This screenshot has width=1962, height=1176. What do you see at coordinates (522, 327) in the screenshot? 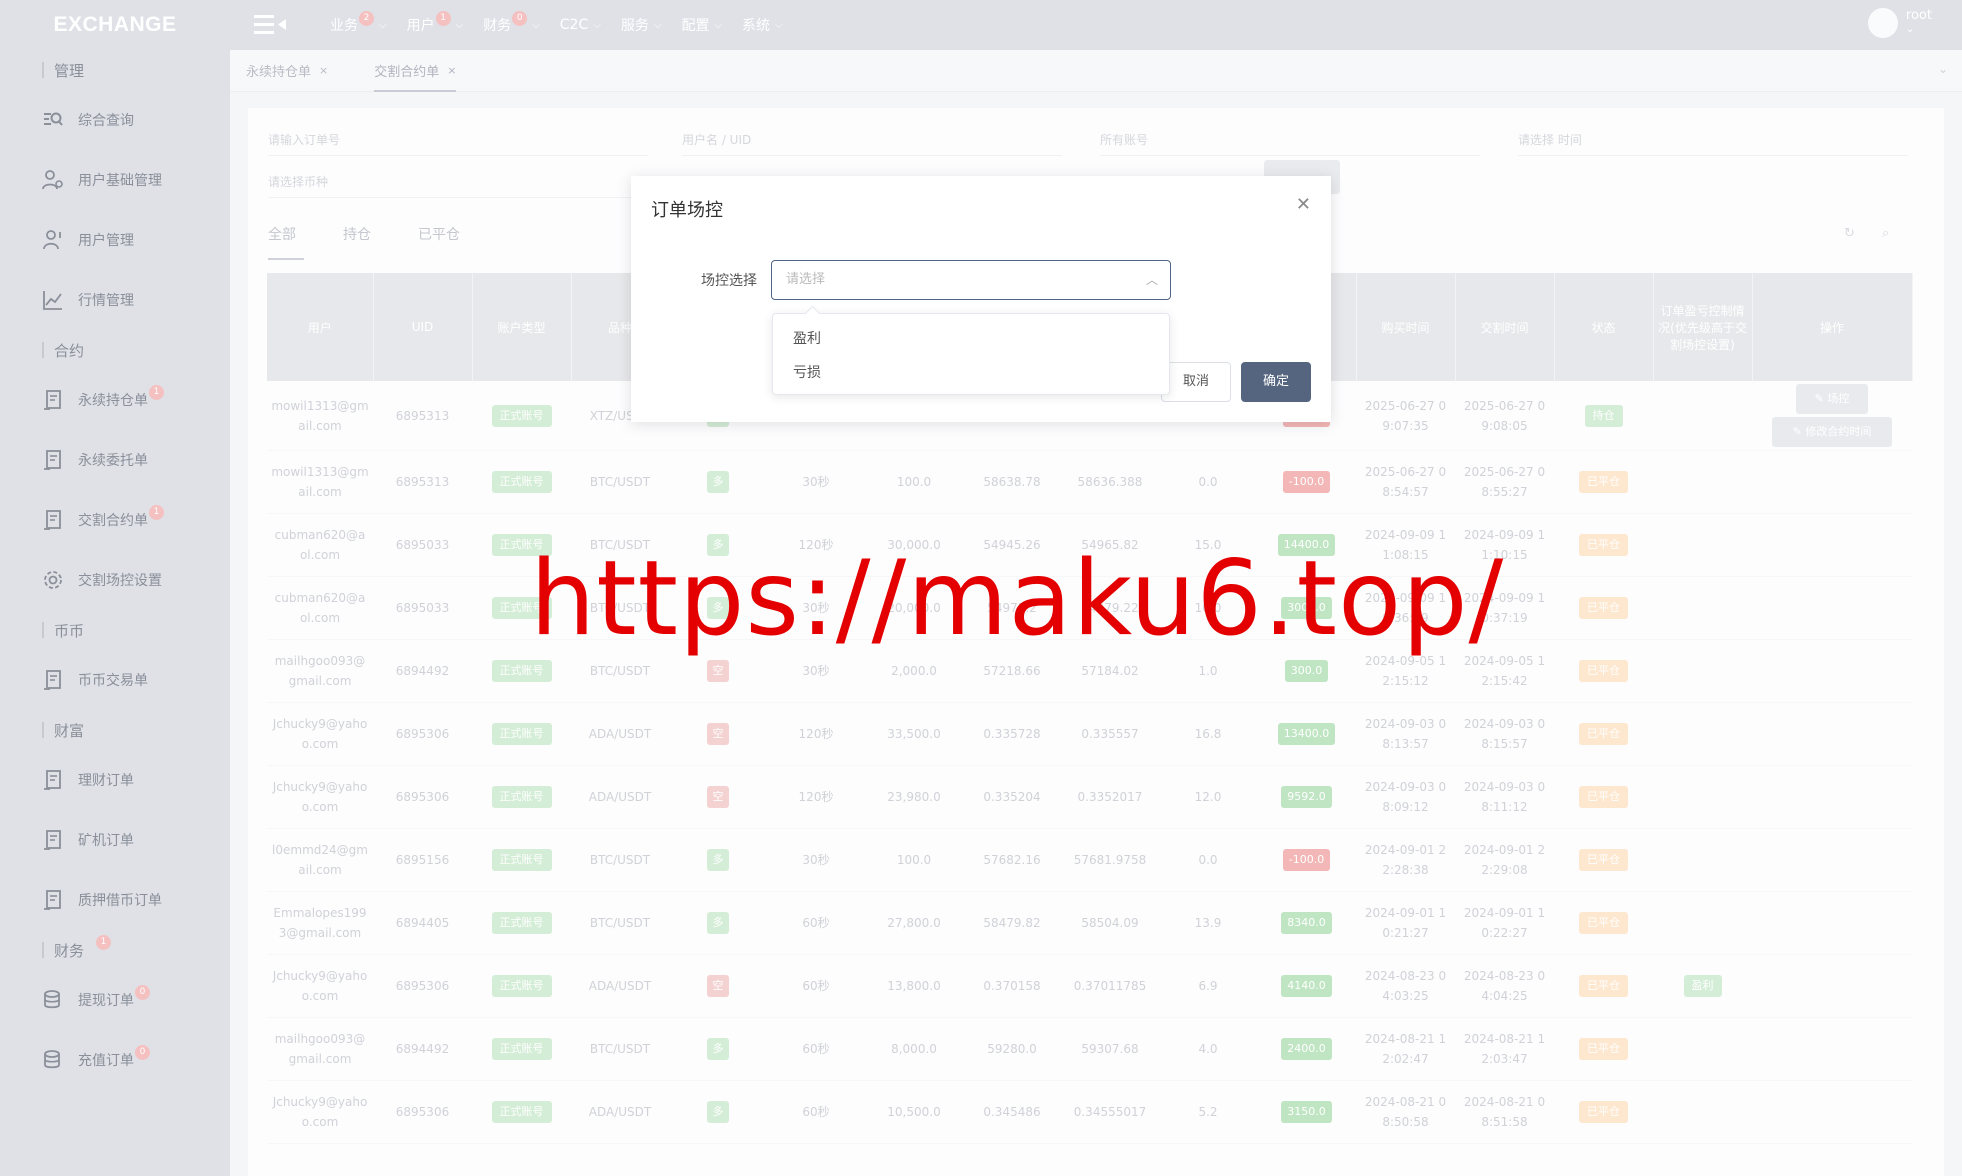
I see `column-header: 账户类型` at bounding box center [522, 327].